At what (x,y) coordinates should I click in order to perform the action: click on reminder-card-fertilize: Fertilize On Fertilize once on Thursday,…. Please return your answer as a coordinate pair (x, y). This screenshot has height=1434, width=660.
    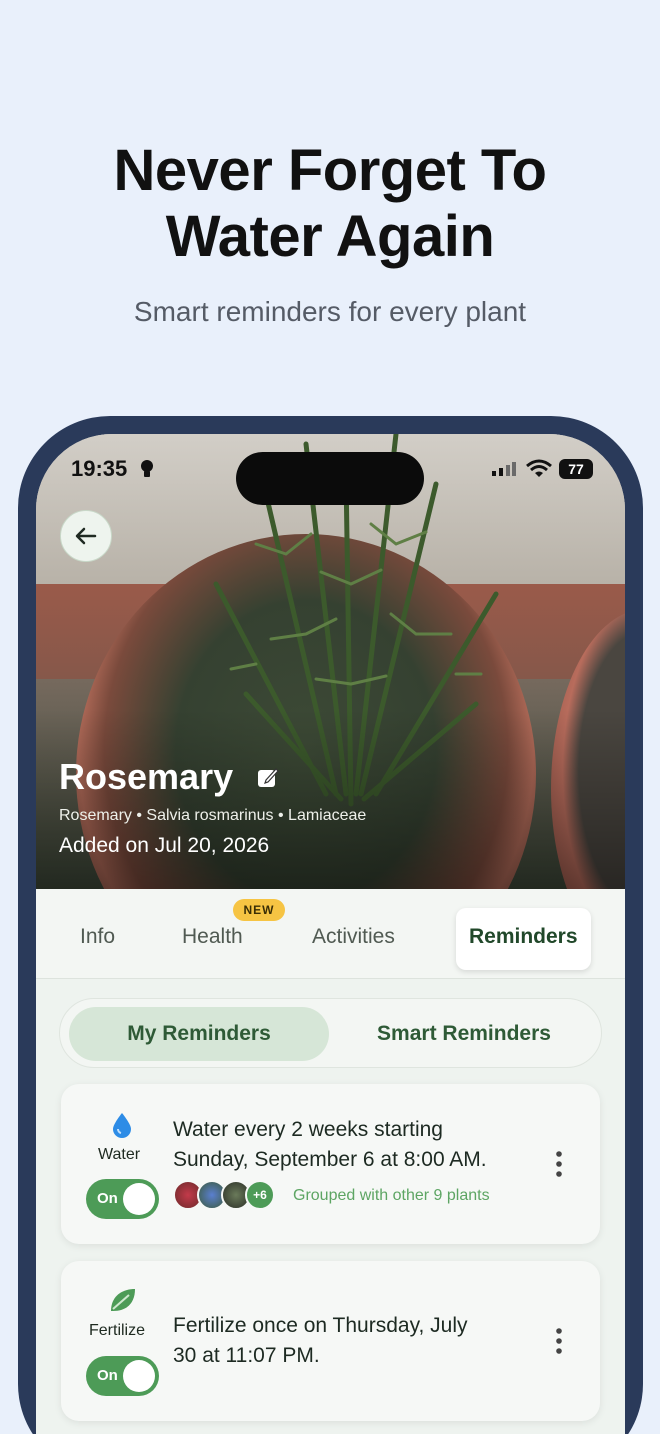
    Looking at the image, I should click on (330, 1341).